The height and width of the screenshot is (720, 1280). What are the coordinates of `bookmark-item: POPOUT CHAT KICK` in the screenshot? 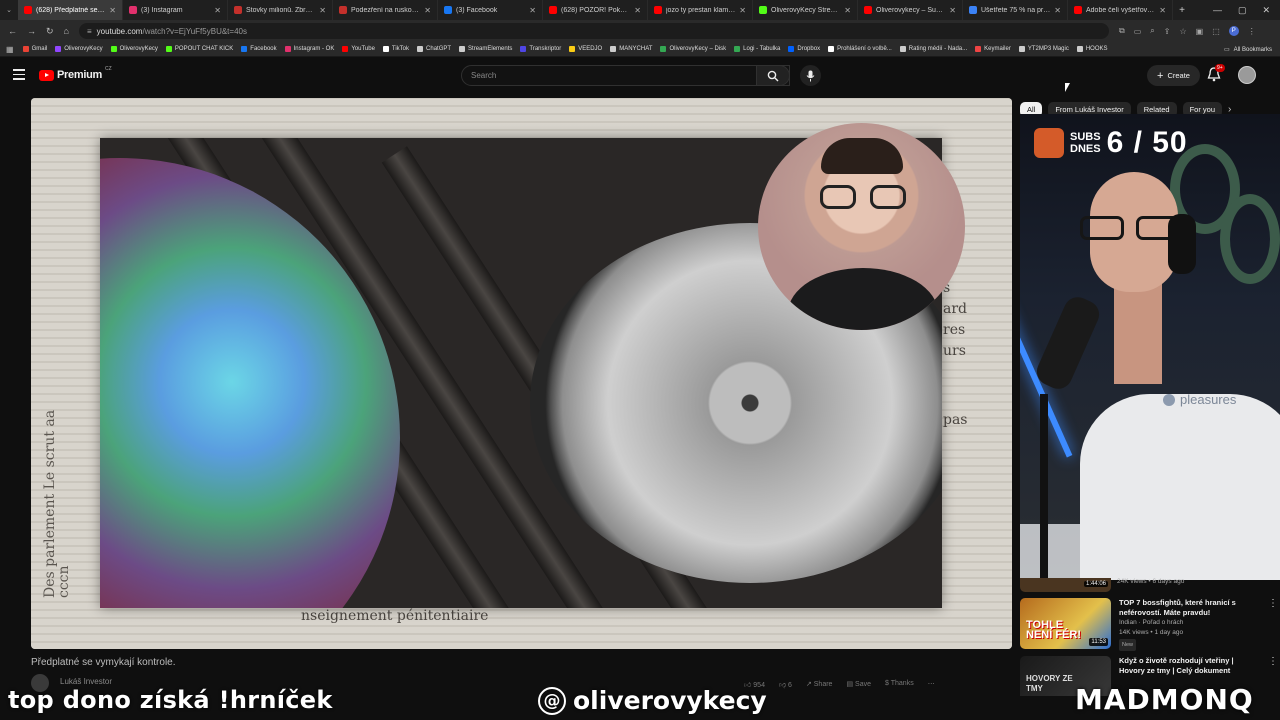 It's located at (199, 49).